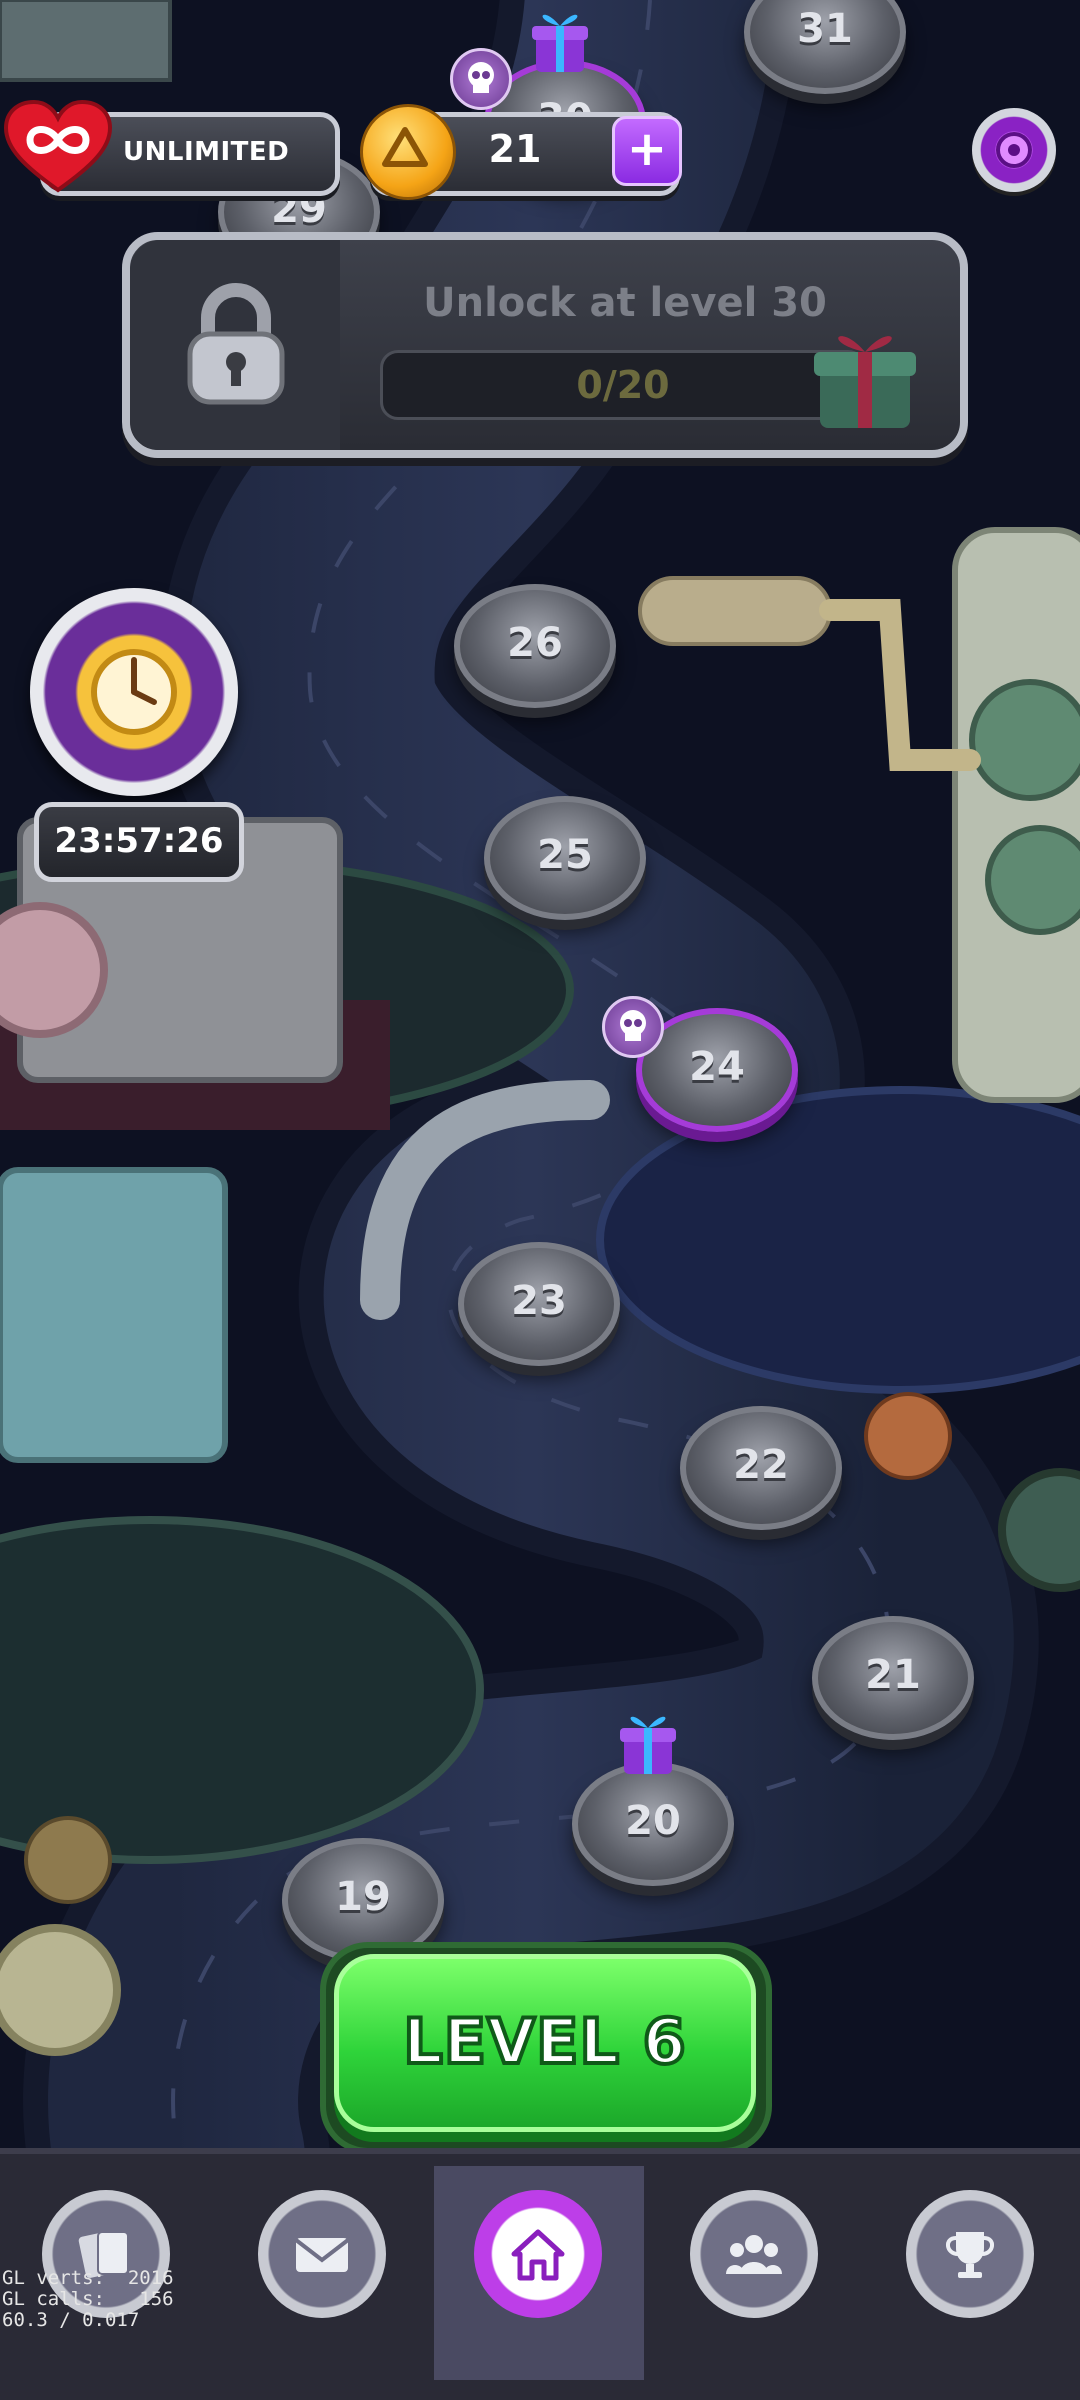 This screenshot has width=1080, height=2400. What do you see at coordinates (893, 1675) in the screenshot?
I see `level-node-label: 21` at bounding box center [893, 1675].